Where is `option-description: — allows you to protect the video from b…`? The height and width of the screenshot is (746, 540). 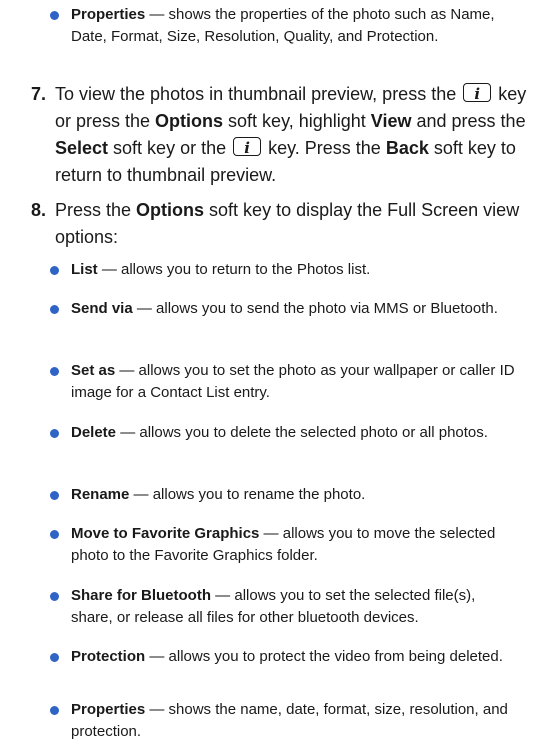
option-description: — allows you to protect the video from b… is located at coordinates (324, 656).